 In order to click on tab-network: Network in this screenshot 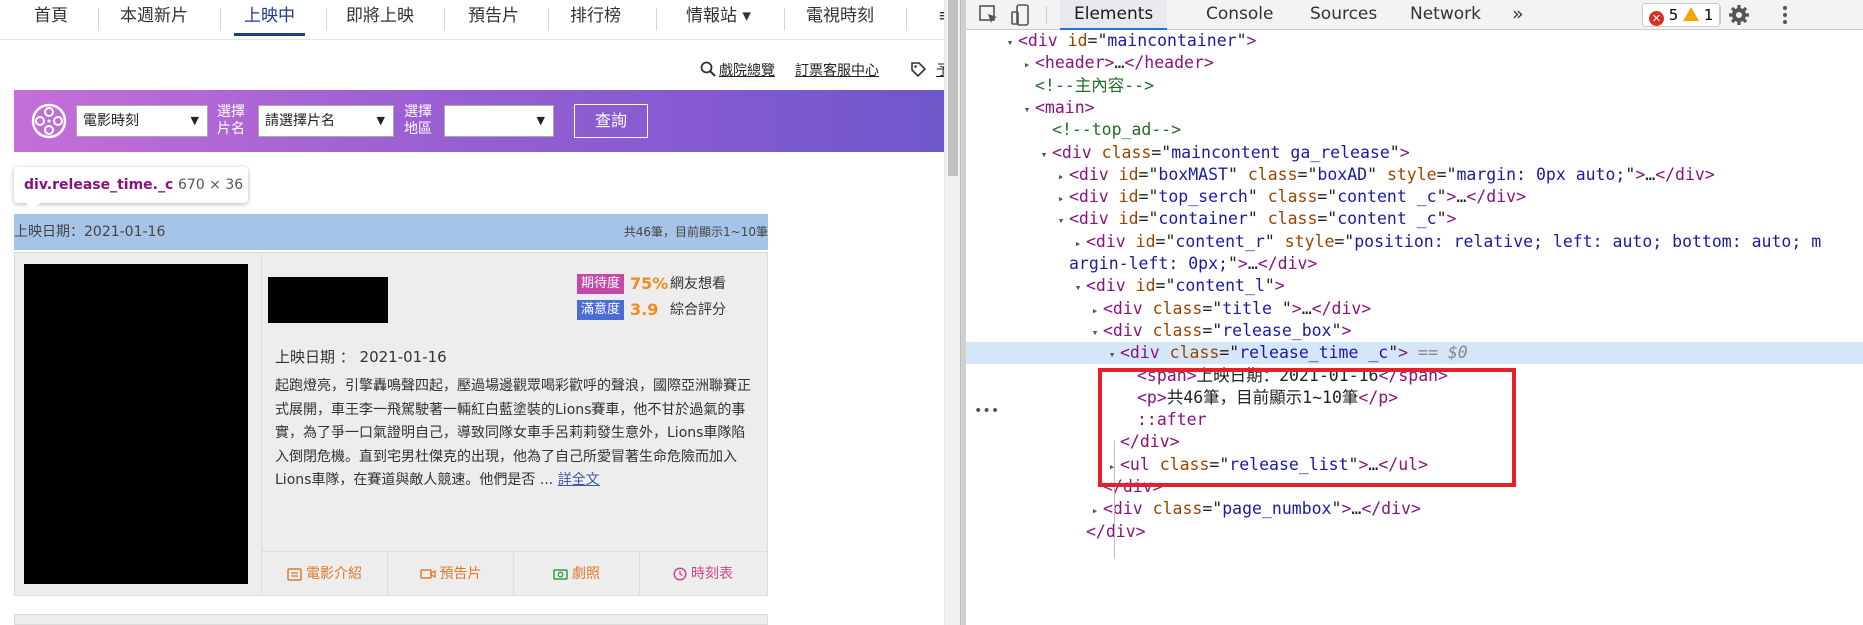, I will do `click(1445, 15)`.